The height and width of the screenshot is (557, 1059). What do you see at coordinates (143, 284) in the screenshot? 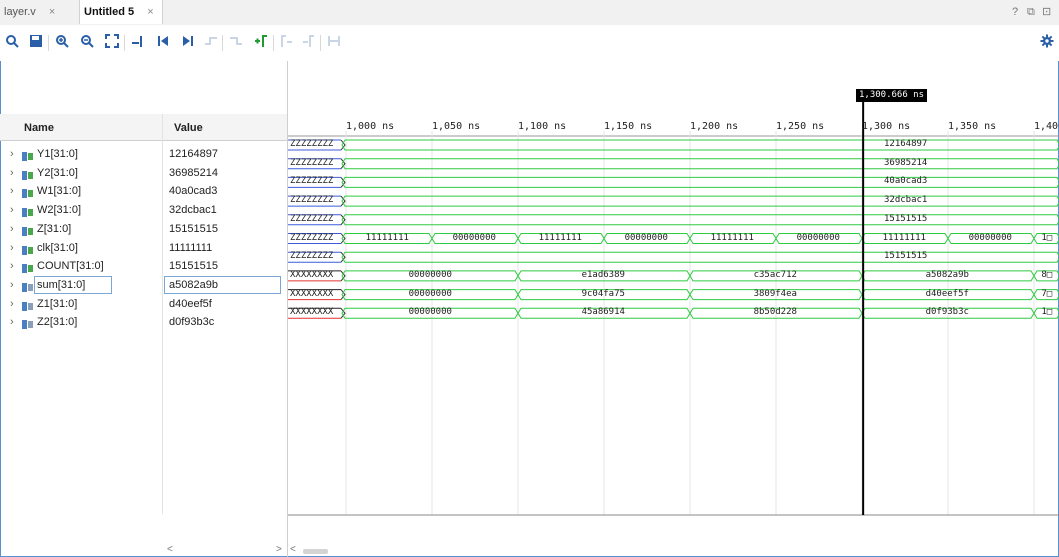
I see `signal-row: › sum[31:0] a5082a9b` at bounding box center [143, 284].